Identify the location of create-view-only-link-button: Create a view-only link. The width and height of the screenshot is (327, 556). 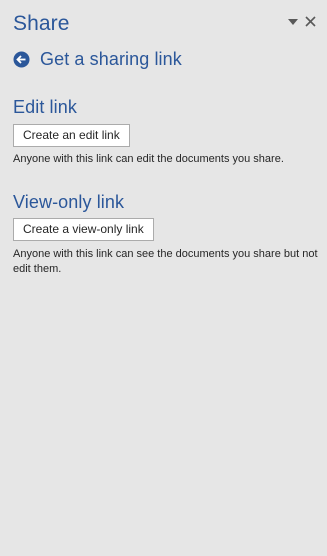
(83, 229).